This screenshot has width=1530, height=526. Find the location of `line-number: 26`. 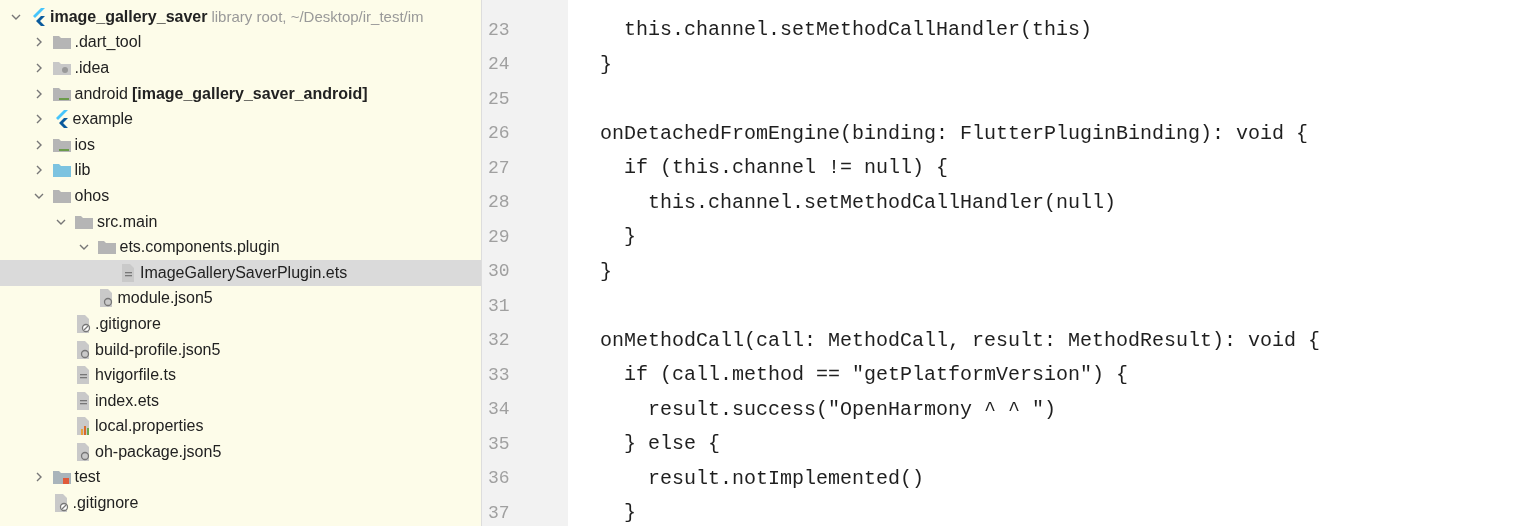

line-number: 26 is located at coordinates (499, 134).